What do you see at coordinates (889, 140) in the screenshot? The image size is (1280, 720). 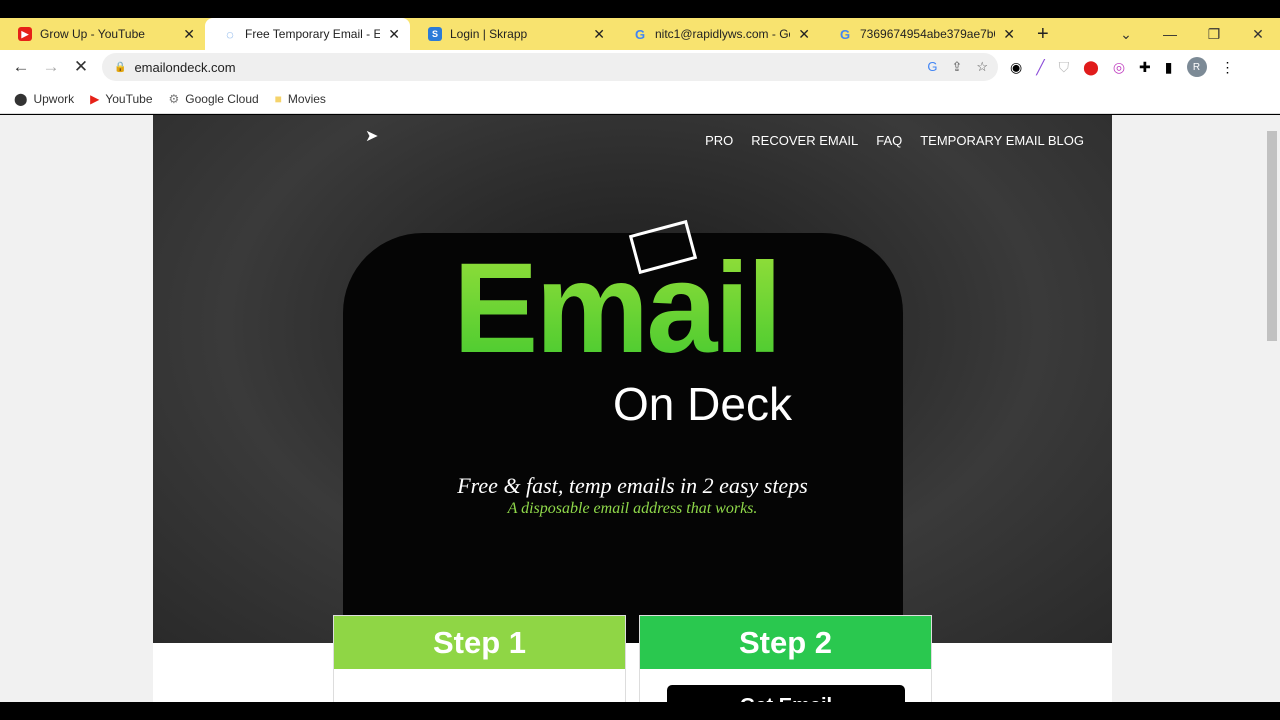 I see `nav-faq: FAQ` at bounding box center [889, 140].